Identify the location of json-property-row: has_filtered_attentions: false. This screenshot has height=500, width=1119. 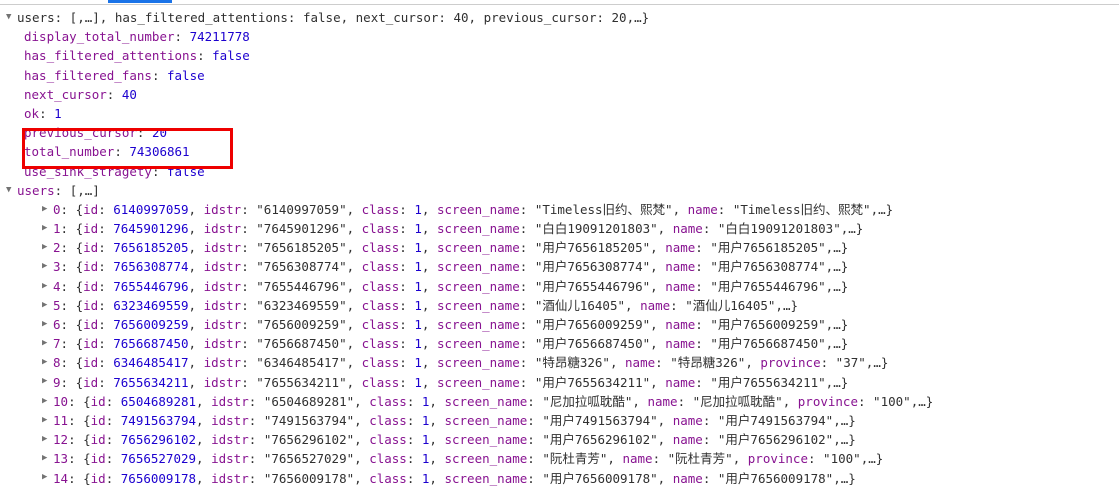
(559, 55).